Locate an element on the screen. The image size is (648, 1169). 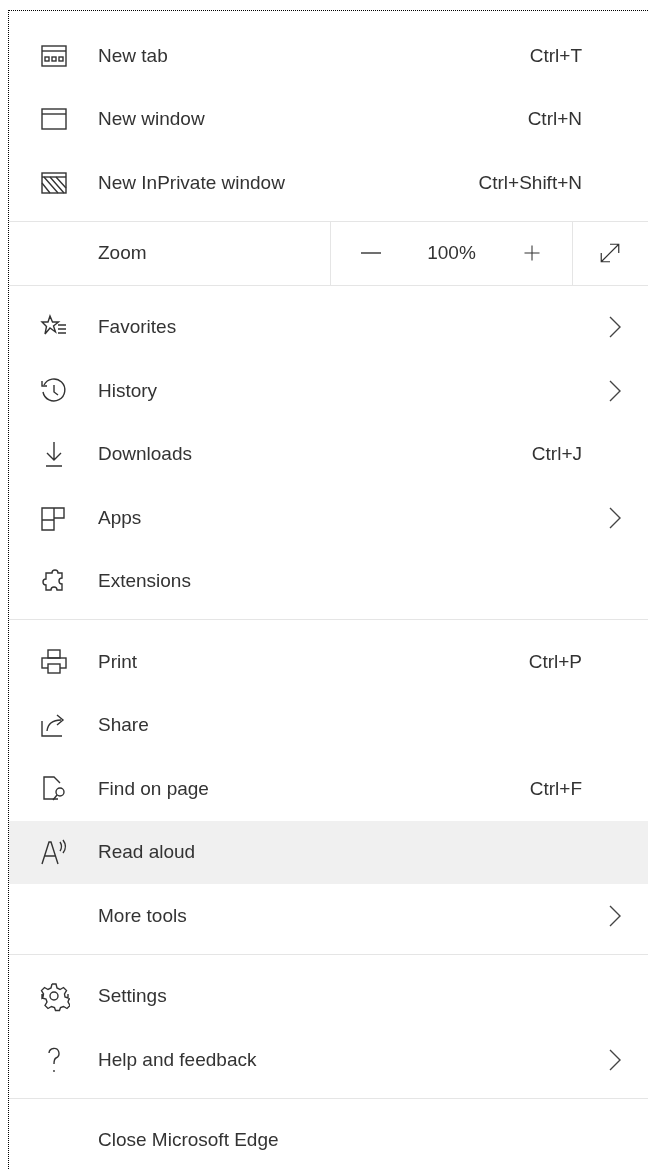
zoom-level: 100% is located at coordinates (451, 252).